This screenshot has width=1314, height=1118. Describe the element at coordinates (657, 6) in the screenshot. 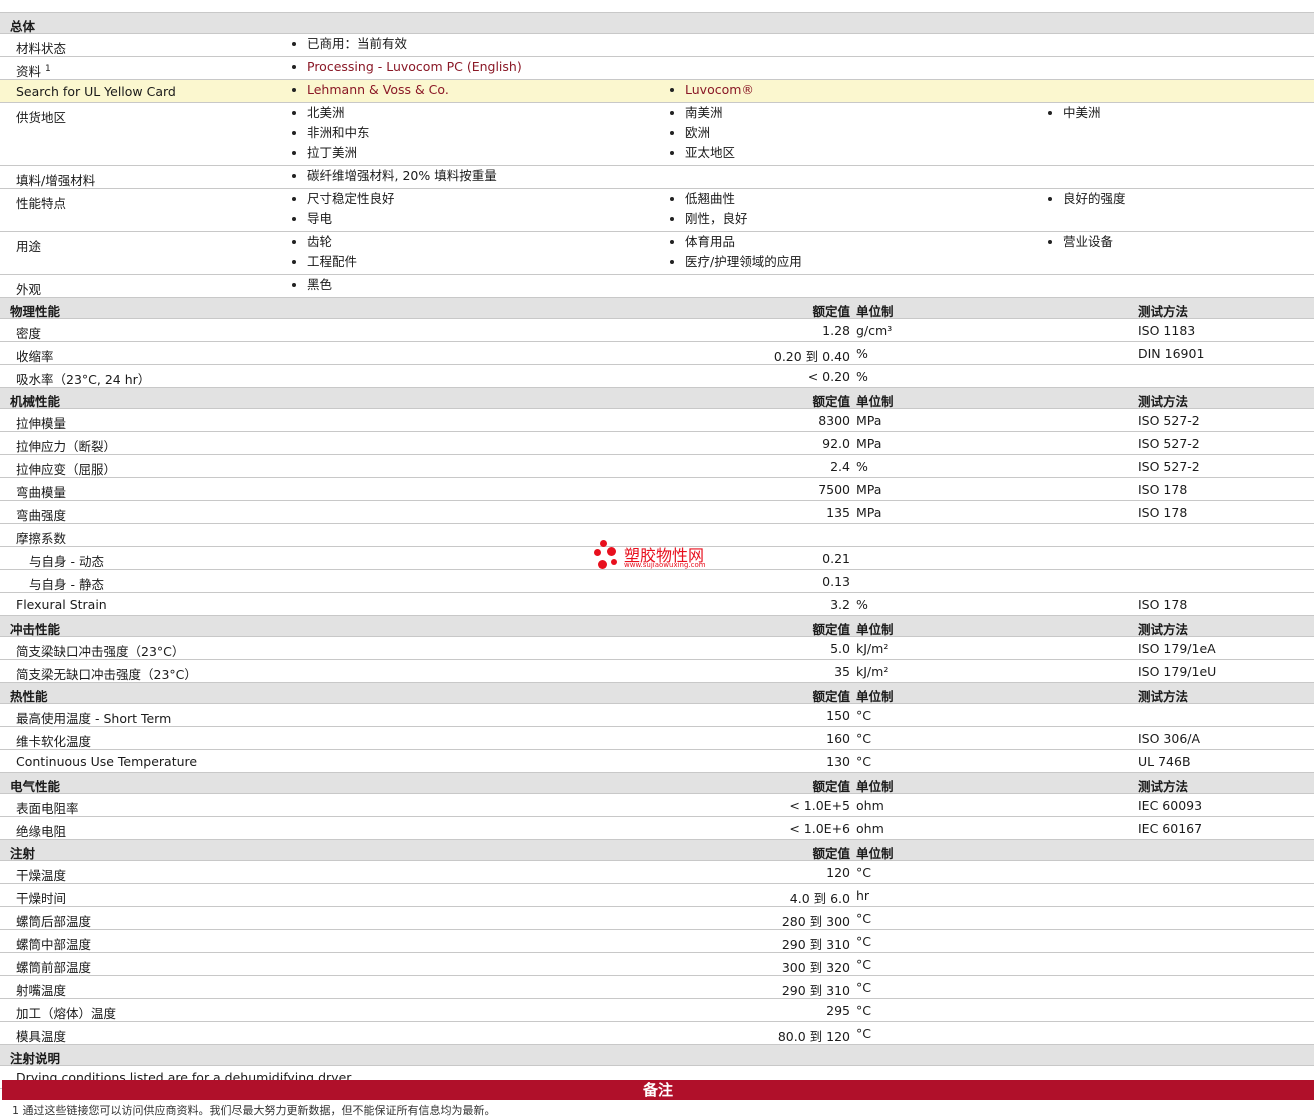

I see `top-border` at that location.